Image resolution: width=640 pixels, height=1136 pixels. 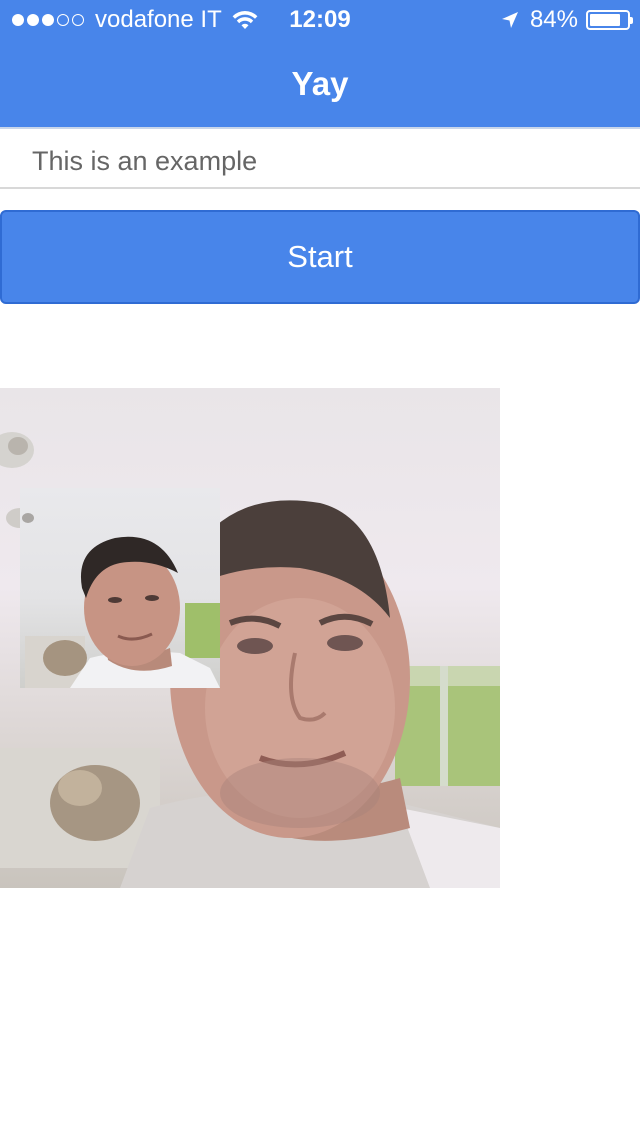 I want to click on nav-divider, so click(x=320, y=128).